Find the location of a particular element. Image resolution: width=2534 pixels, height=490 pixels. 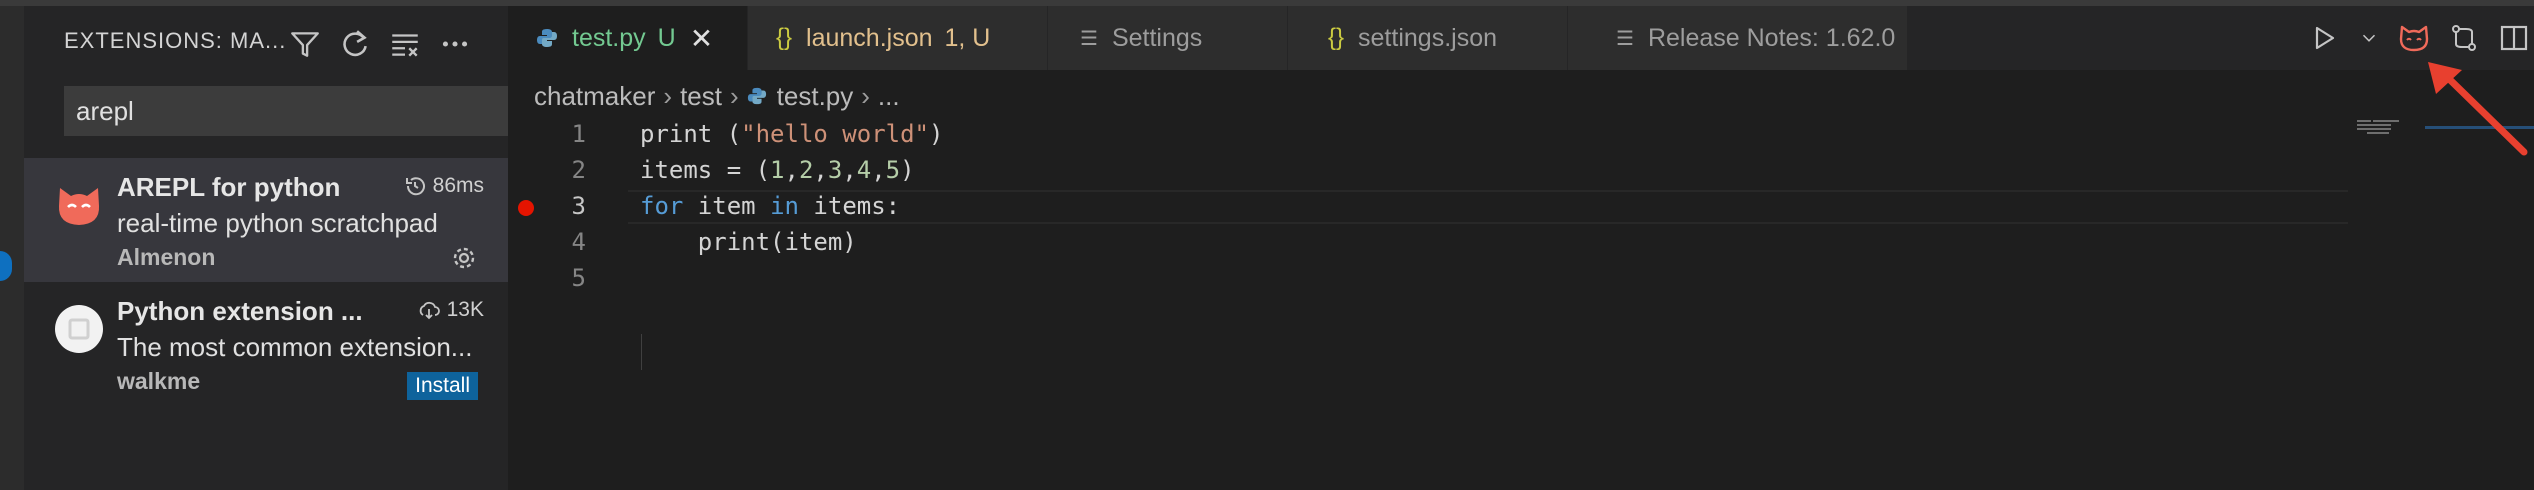

refresh-icon is located at coordinates (355, 44).